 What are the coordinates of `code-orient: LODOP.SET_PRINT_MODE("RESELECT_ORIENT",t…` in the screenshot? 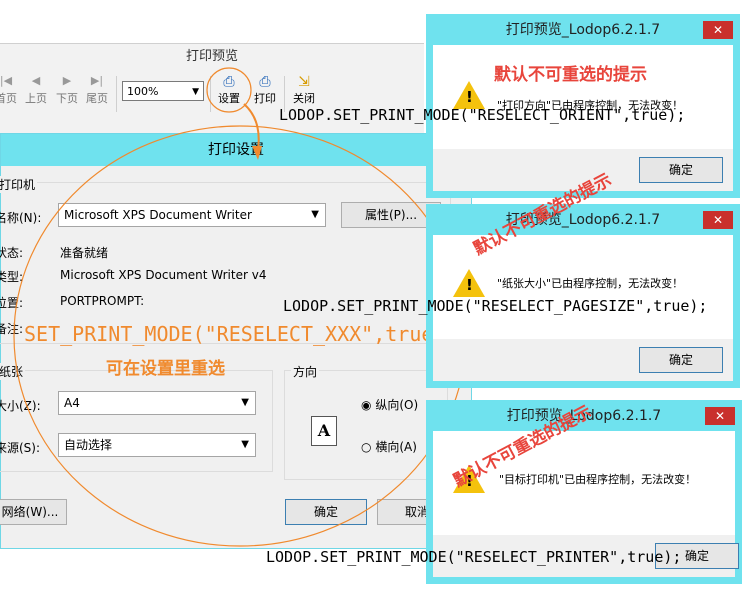 It's located at (482, 115).